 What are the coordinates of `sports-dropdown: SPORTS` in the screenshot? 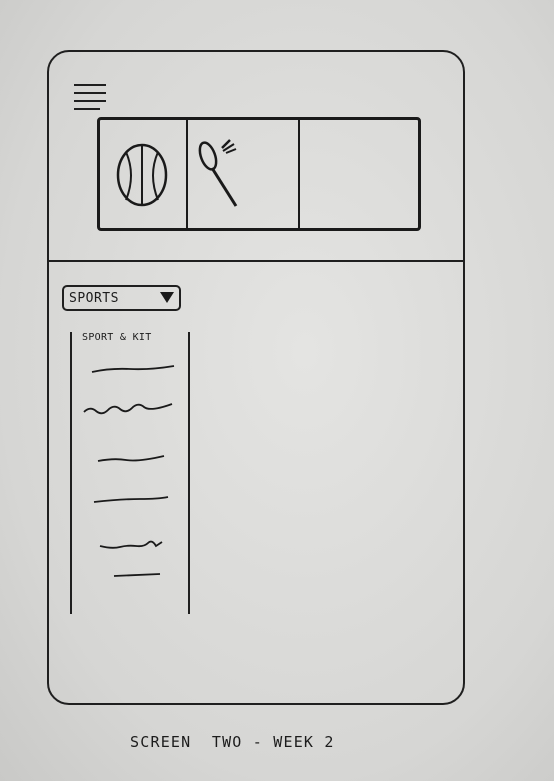 It's located at (121, 298).